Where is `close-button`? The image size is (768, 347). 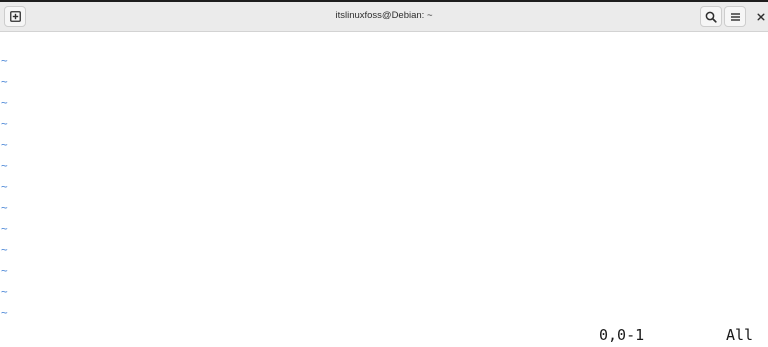 close-button is located at coordinates (761, 17).